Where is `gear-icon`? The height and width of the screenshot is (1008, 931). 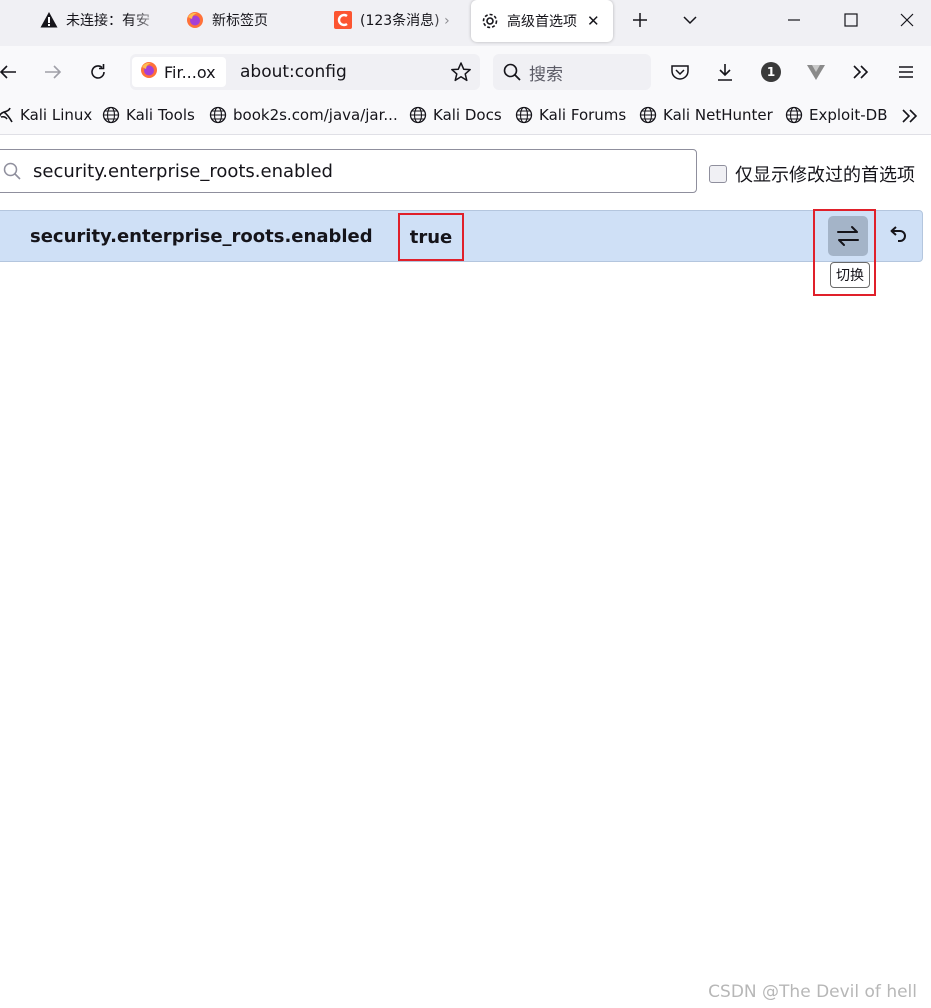 gear-icon is located at coordinates (490, 21).